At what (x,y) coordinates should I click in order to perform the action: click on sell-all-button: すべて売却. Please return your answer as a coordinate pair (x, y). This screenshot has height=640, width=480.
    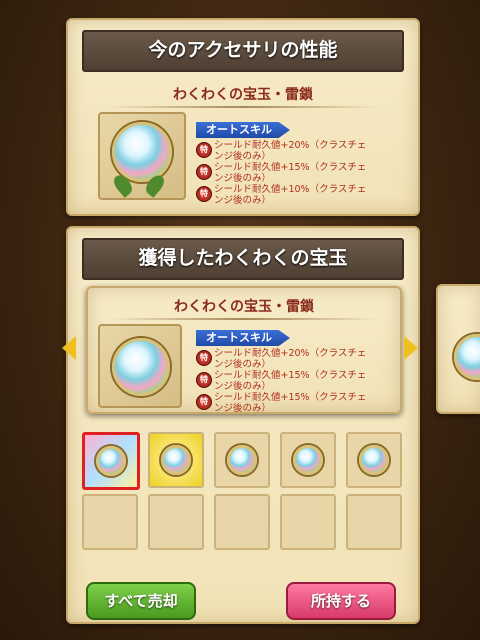
    Looking at the image, I should click on (141, 601).